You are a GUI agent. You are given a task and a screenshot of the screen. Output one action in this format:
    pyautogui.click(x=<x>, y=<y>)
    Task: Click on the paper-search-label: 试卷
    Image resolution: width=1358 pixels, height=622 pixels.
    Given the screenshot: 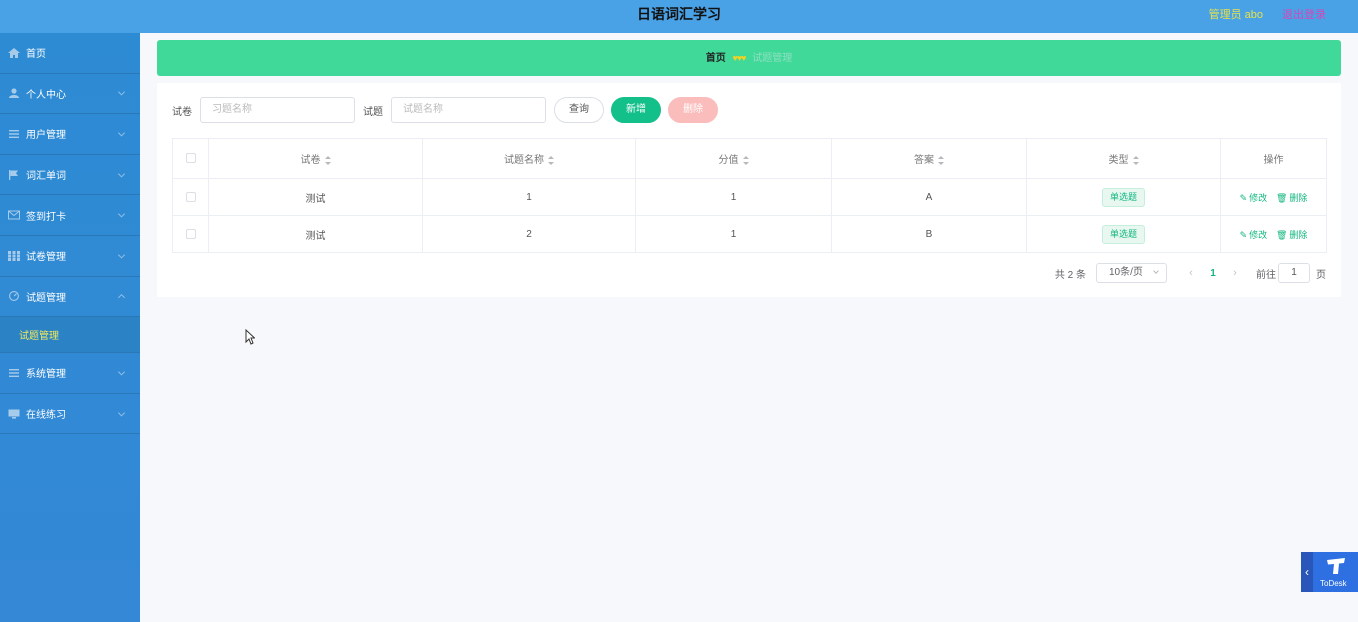 What is the action you would take?
    pyautogui.click(x=182, y=112)
    